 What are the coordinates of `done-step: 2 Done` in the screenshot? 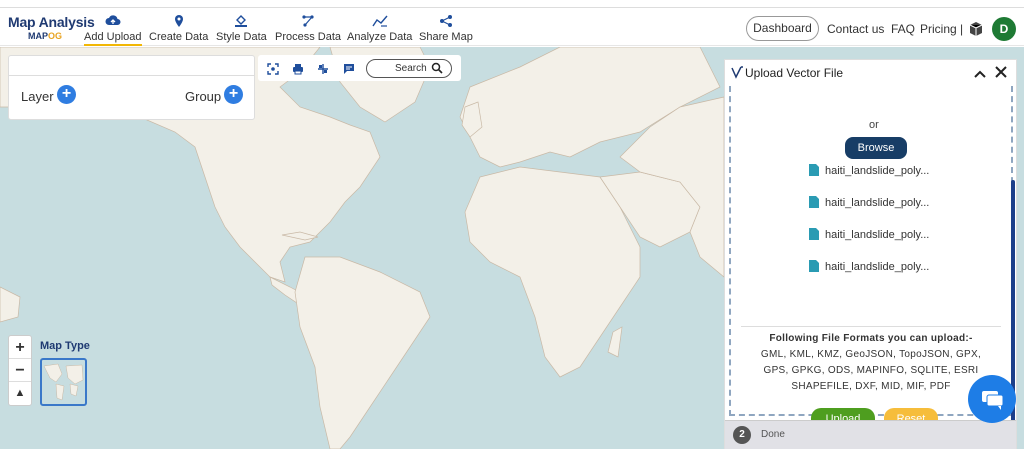 It's located at (870, 434).